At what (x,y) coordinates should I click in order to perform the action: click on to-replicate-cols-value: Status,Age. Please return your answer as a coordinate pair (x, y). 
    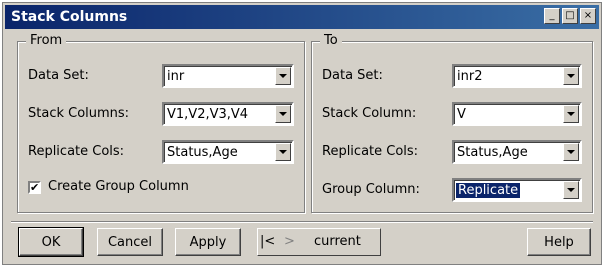
    Looking at the image, I should click on (492, 152).